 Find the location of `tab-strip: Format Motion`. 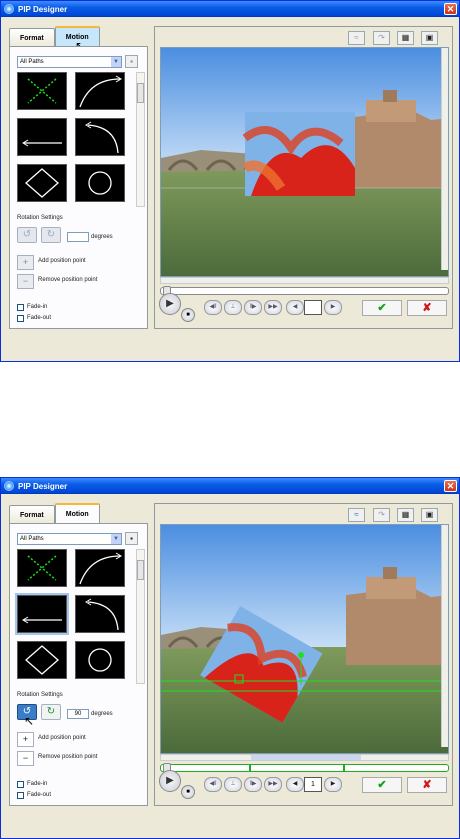

tab-strip: Format Motion is located at coordinates (54, 513).